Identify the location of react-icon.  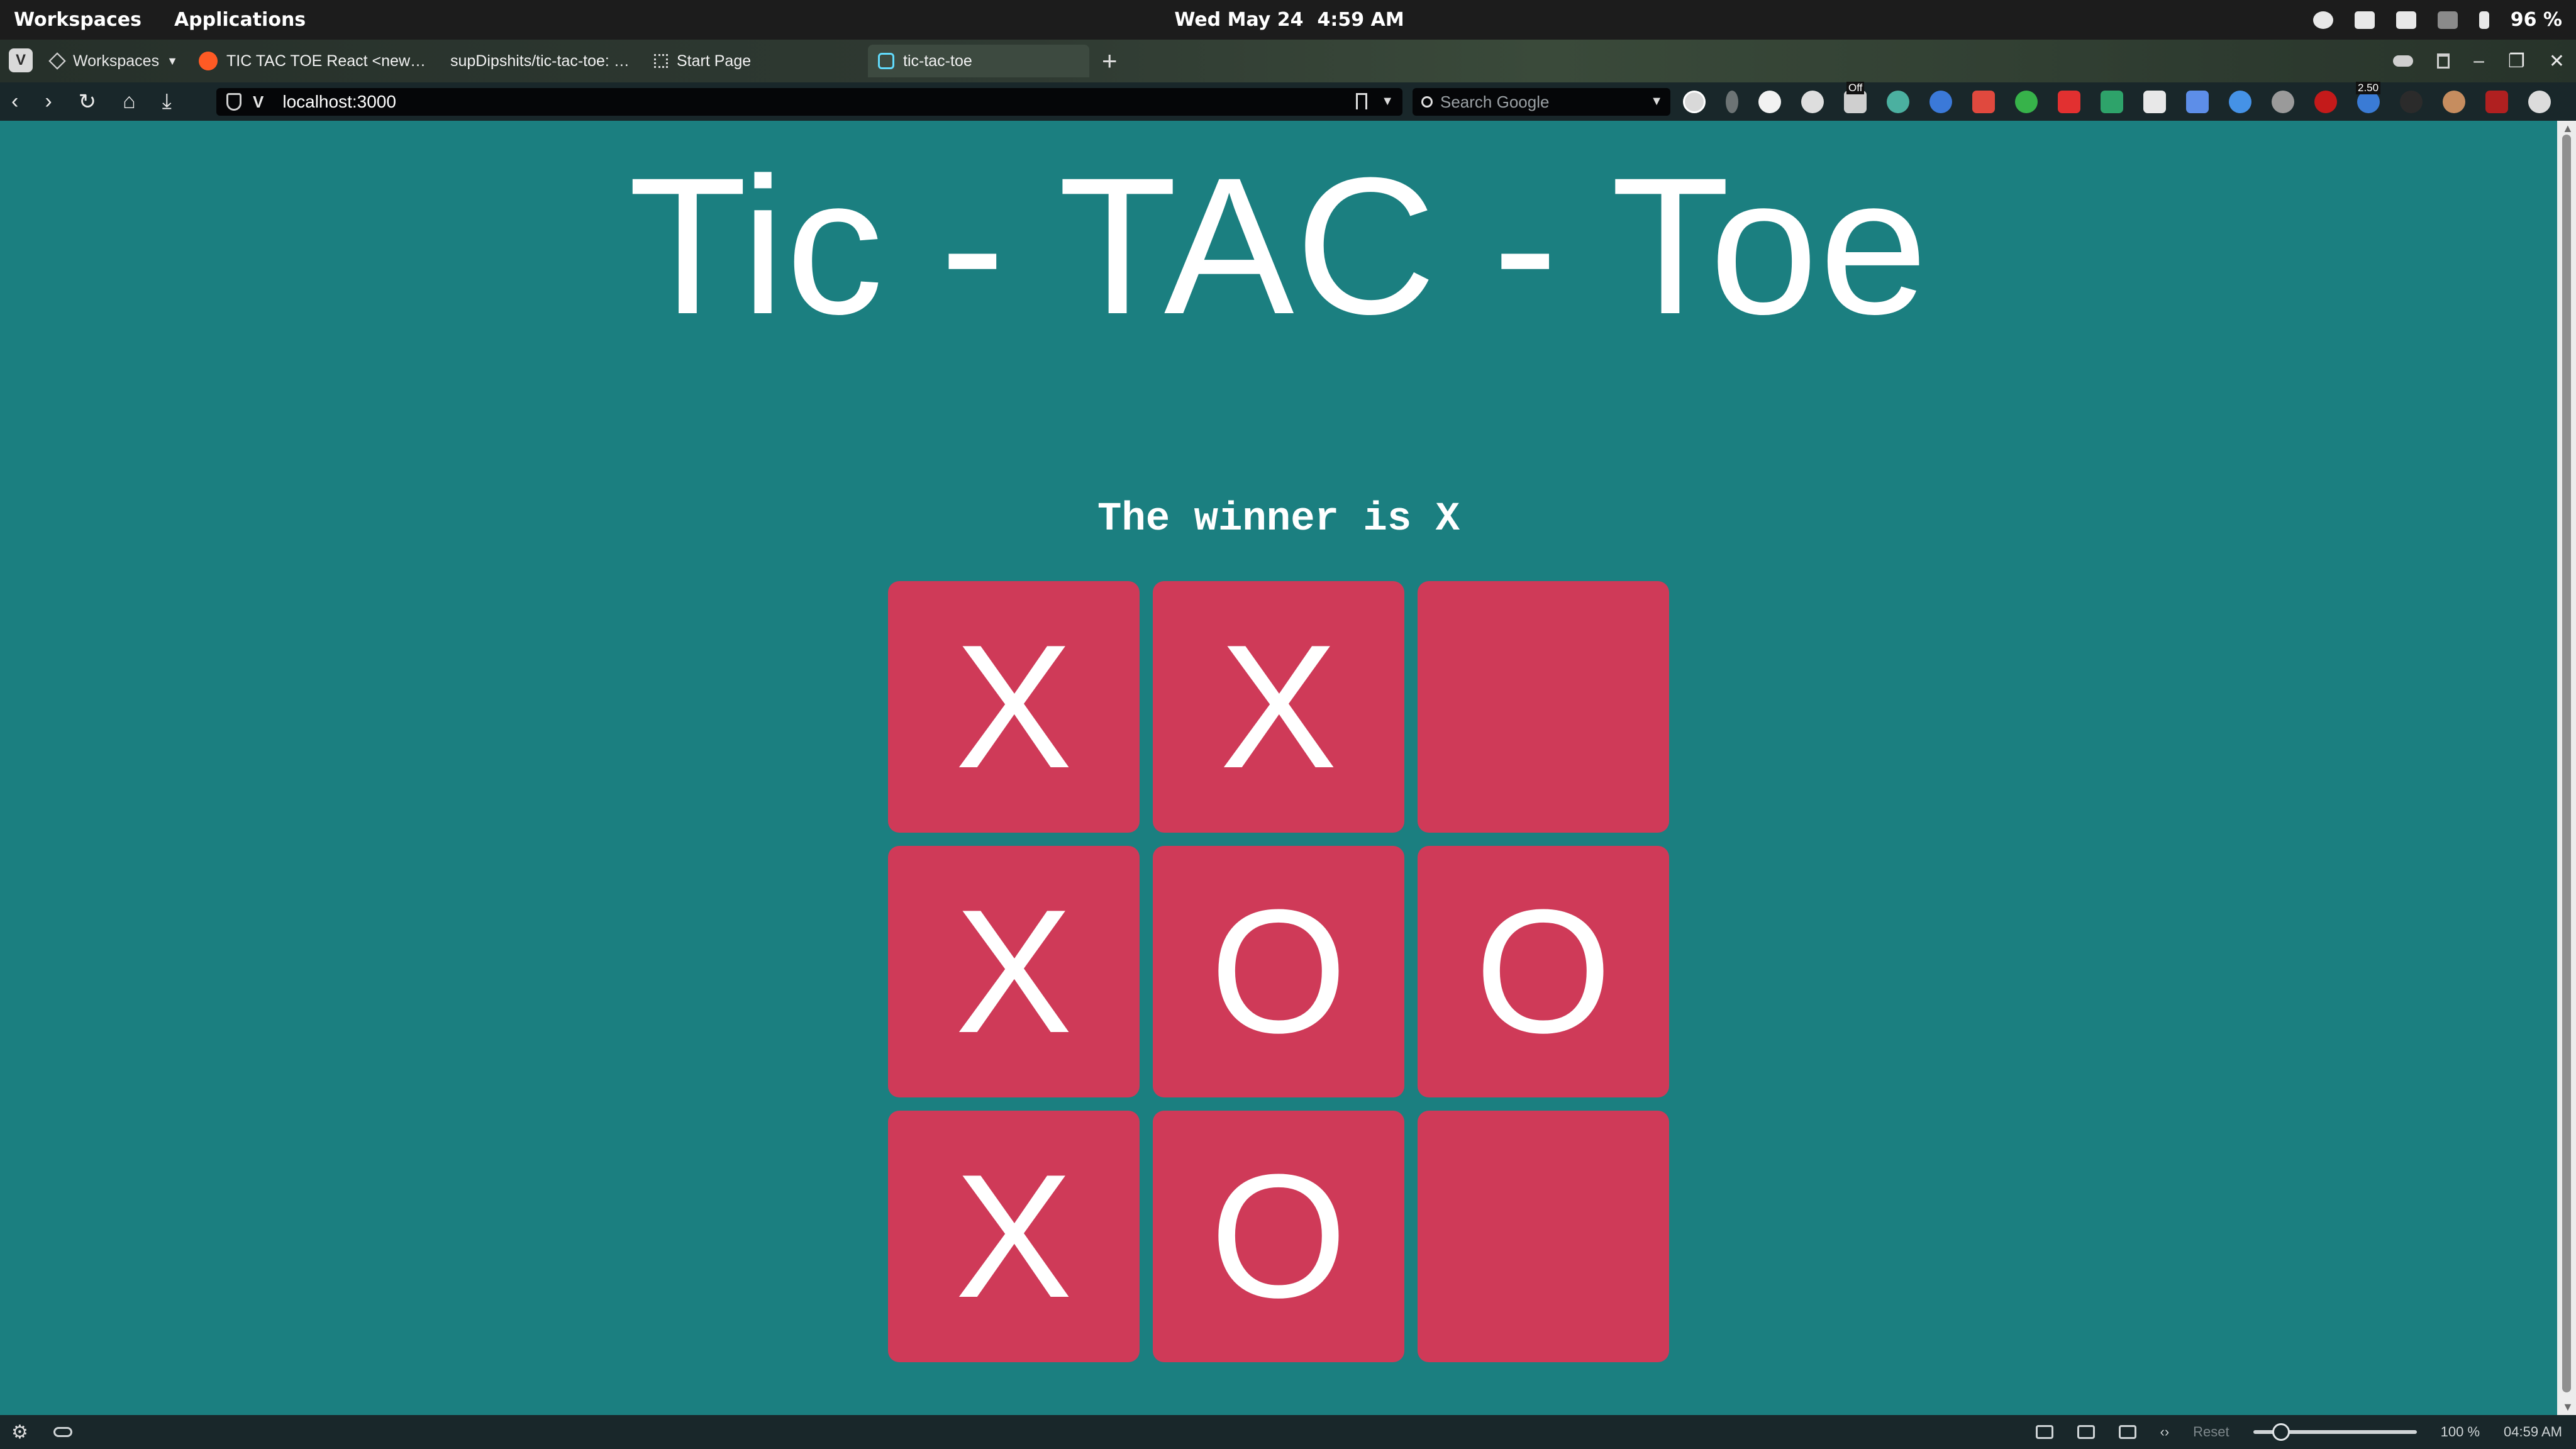
(886, 61).